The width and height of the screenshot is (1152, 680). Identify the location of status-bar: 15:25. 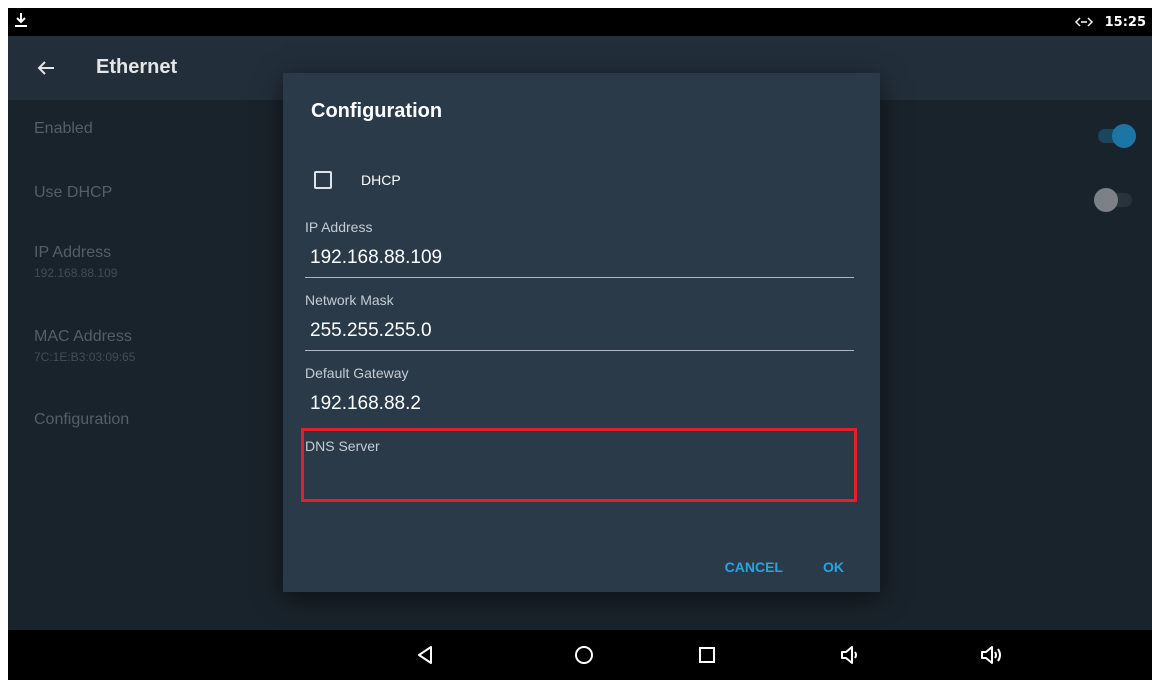
(580, 22).